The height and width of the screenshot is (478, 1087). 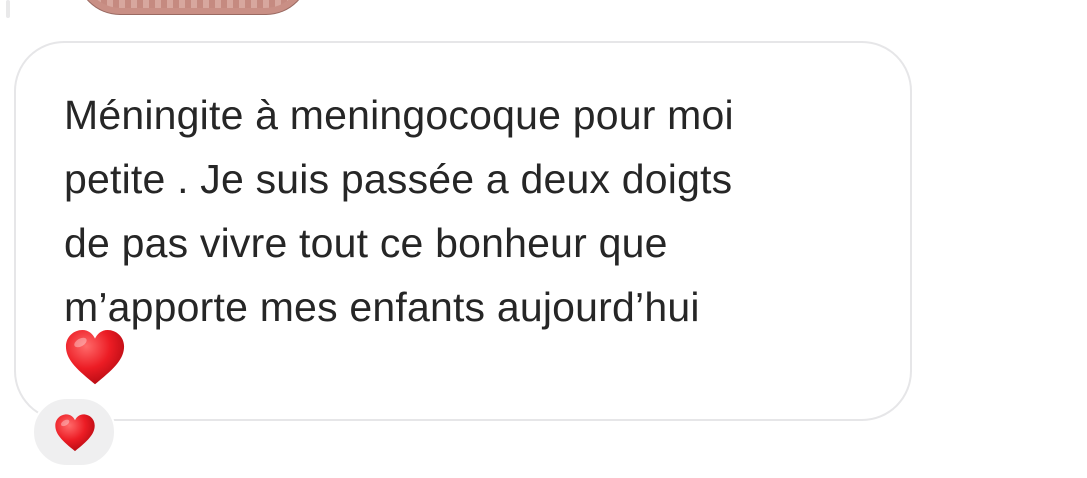 What do you see at coordinates (193, 4) in the screenshot?
I see `previous-media-image` at bounding box center [193, 4].